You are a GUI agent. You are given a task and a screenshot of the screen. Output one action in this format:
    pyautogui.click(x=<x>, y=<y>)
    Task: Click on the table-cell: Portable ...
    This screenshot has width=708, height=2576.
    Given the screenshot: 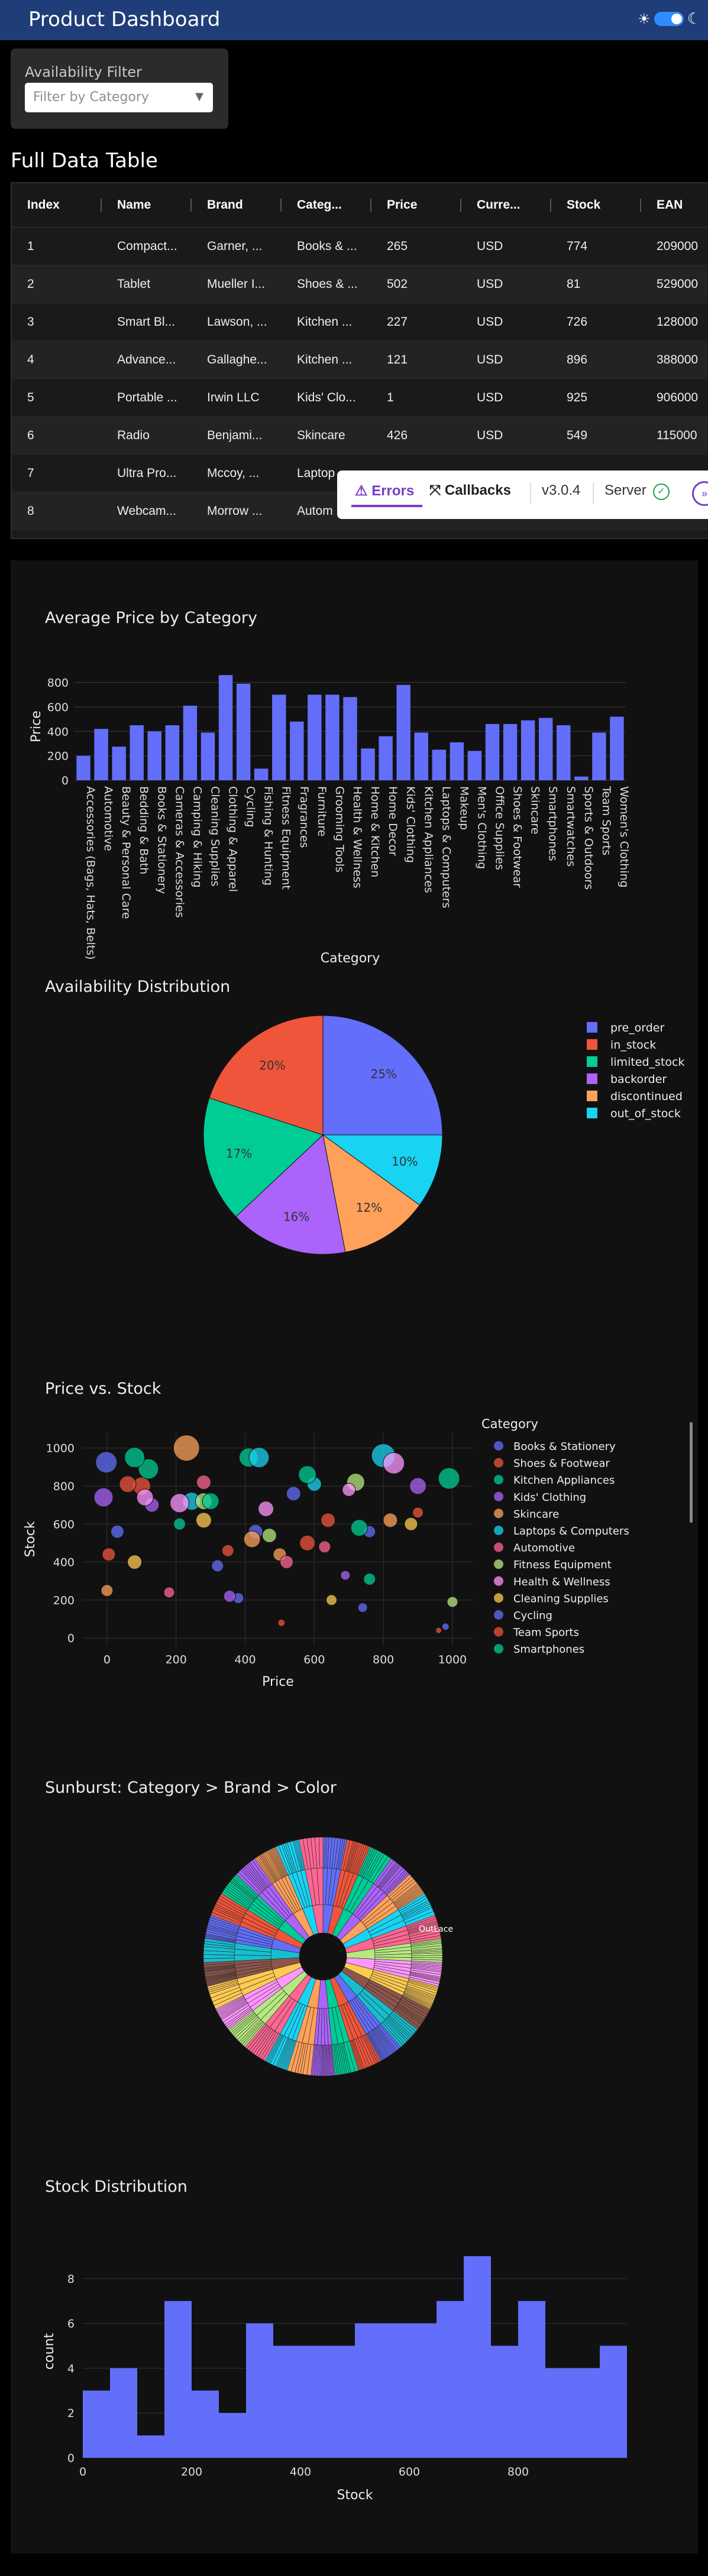 What is the action you would take?
    pyautogui.click(x=147, y=397)
    